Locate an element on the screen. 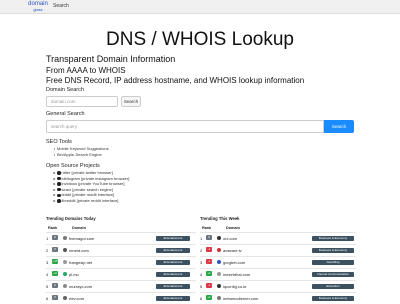 This screenshot has height=304, width=400. open-source-title: Open Source Projects is located at coordinates (73, 166).